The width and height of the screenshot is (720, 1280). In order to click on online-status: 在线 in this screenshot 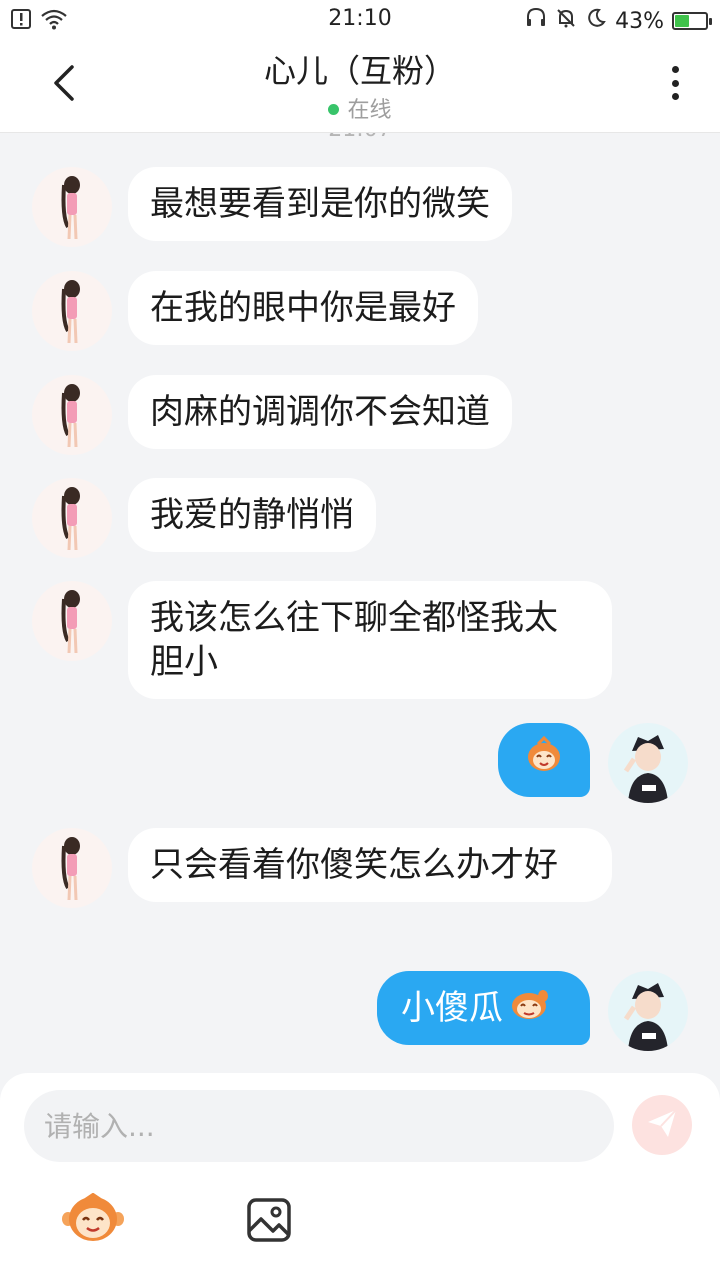, I will do `click(360, 108)`.